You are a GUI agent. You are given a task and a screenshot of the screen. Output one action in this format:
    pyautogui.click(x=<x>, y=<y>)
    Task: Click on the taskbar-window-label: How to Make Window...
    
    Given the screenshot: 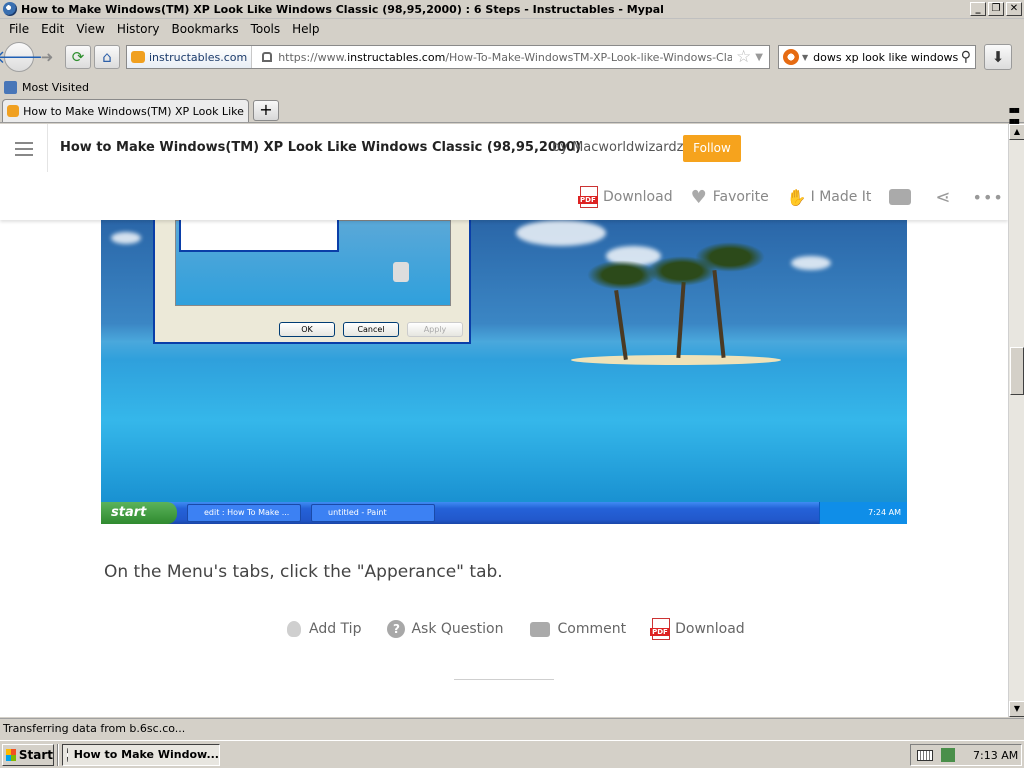 What is the action you would take?
    pyautogui.click(x=146, y=754)
    